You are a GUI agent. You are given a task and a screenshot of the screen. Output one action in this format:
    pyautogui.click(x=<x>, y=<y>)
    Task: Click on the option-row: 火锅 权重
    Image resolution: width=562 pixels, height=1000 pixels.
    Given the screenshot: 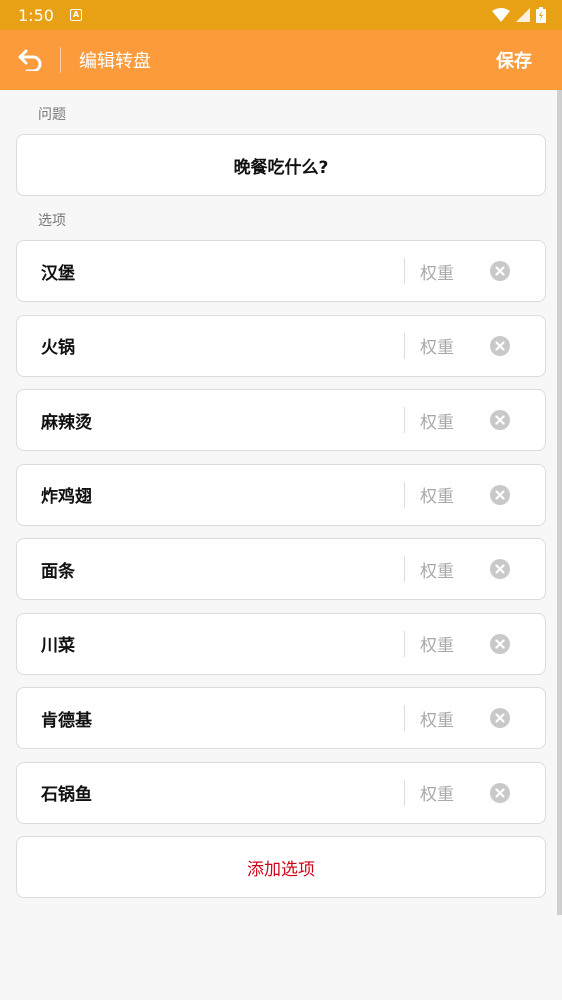 What is the action you would take?
    pyautogui.click(x=281, y=345)
    